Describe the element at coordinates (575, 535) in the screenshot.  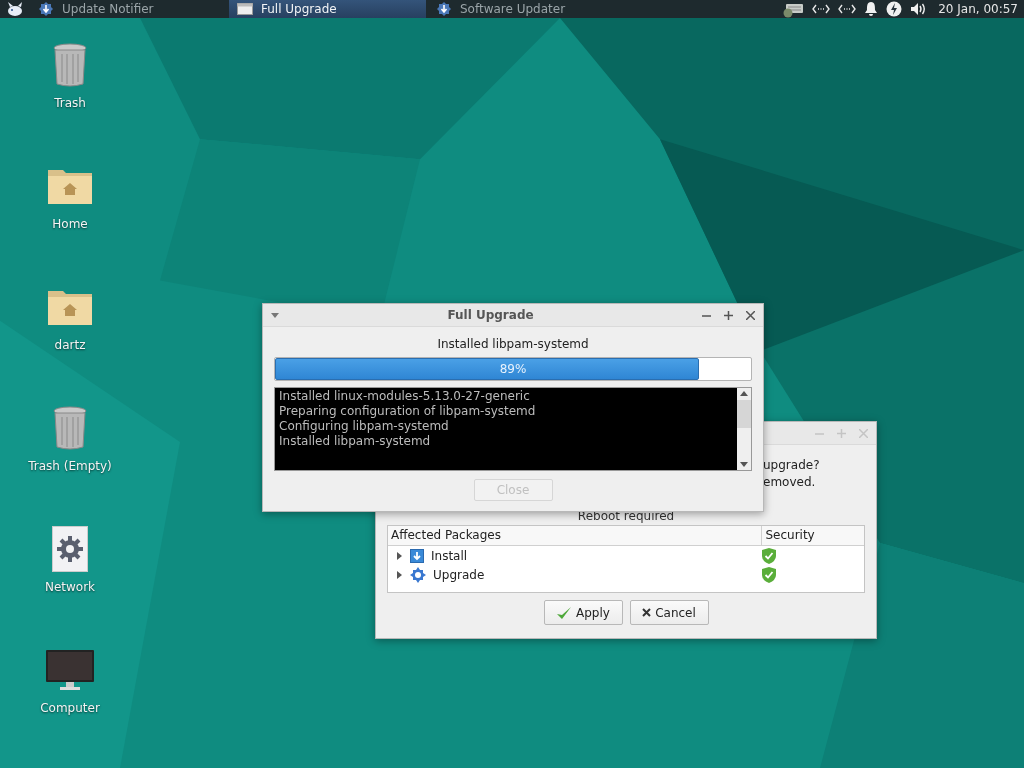
I see `column-header: Affected Packages` at that location.